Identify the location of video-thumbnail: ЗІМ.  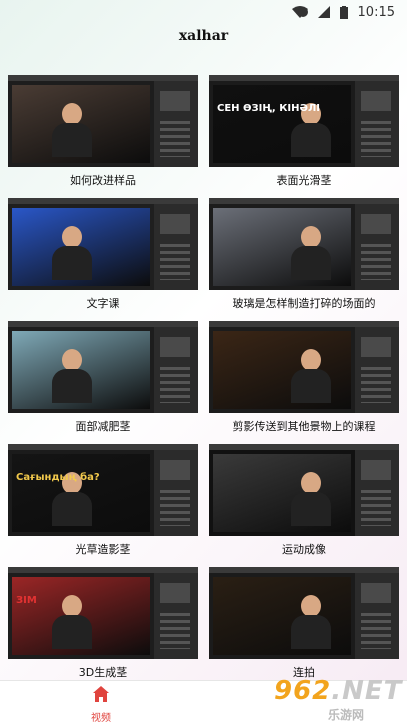
(103, 613).